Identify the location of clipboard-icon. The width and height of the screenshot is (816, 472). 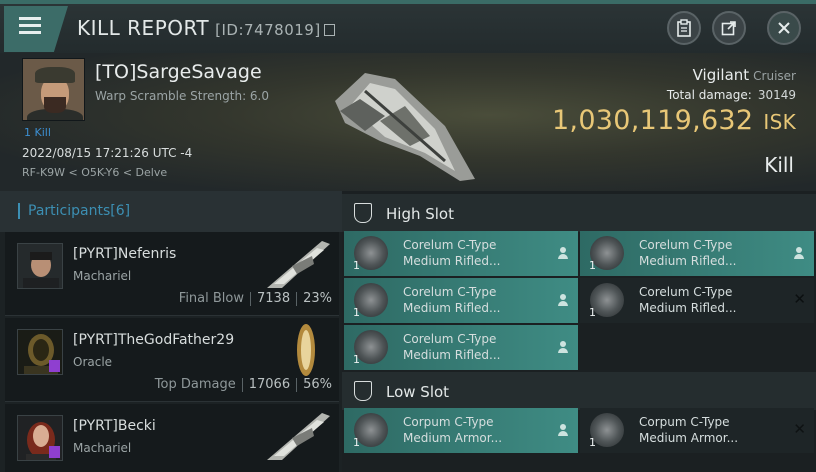
(684, 28).